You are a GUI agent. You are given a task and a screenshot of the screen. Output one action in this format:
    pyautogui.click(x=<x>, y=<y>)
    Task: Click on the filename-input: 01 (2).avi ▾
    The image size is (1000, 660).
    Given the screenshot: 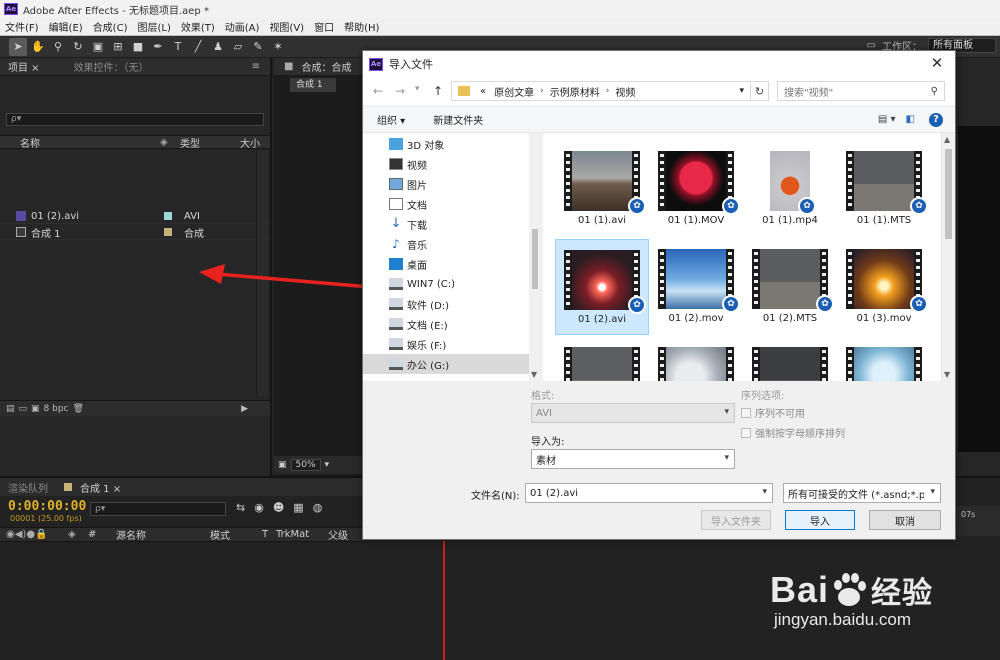 What is the action you would take?
    pyautogui.click(x=649, y=493)
    